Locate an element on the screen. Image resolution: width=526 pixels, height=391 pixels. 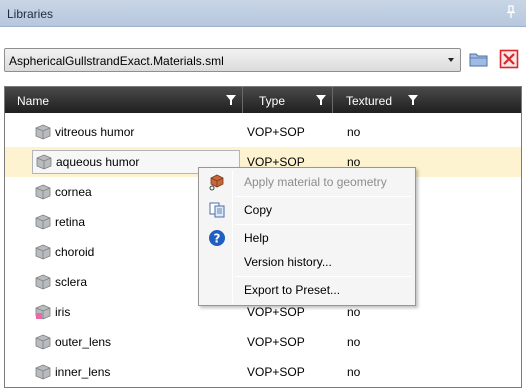
column-header-type: Type is located at coordinates (288, 100).